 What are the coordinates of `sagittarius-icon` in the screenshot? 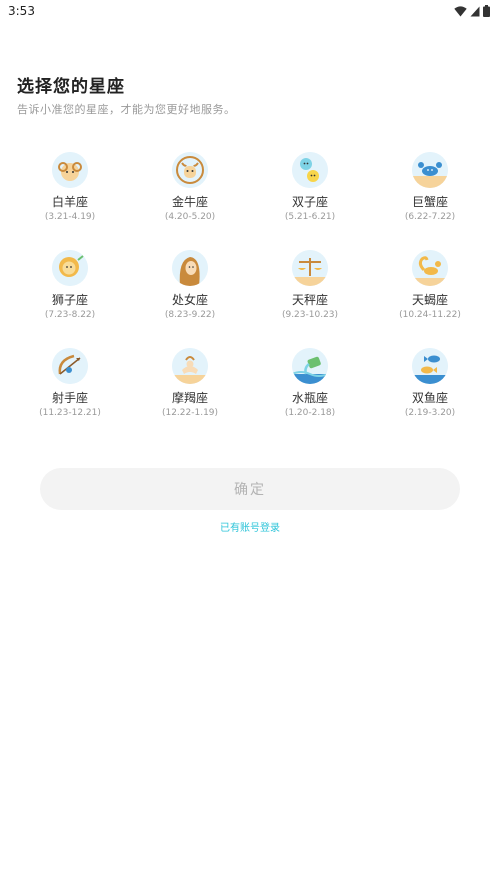 It's located at (70, 366).